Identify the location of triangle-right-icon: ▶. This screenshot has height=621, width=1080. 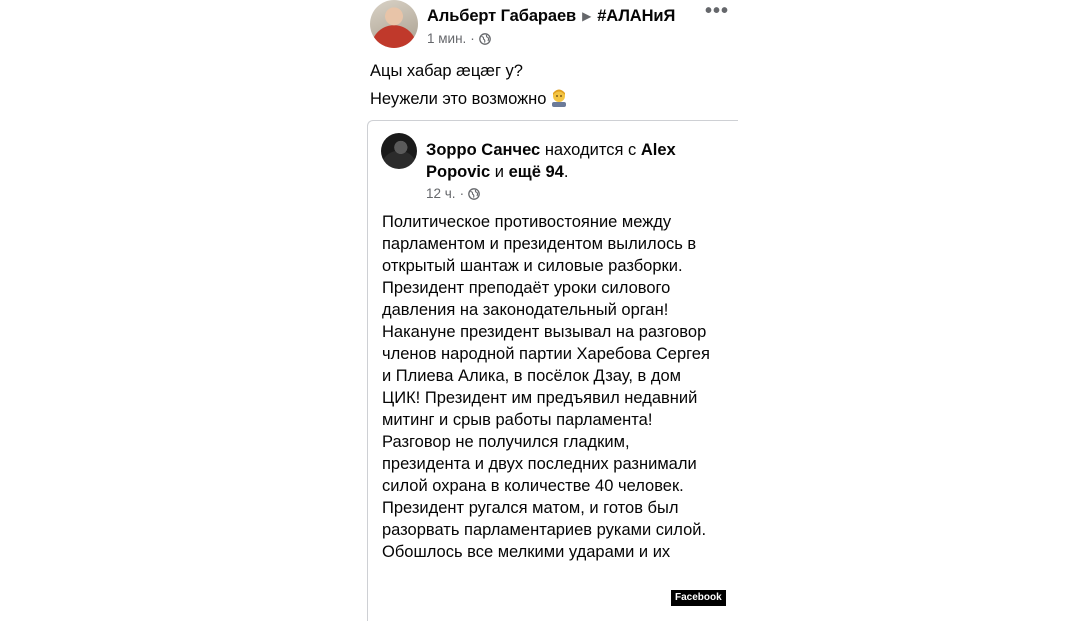
(587, 16).